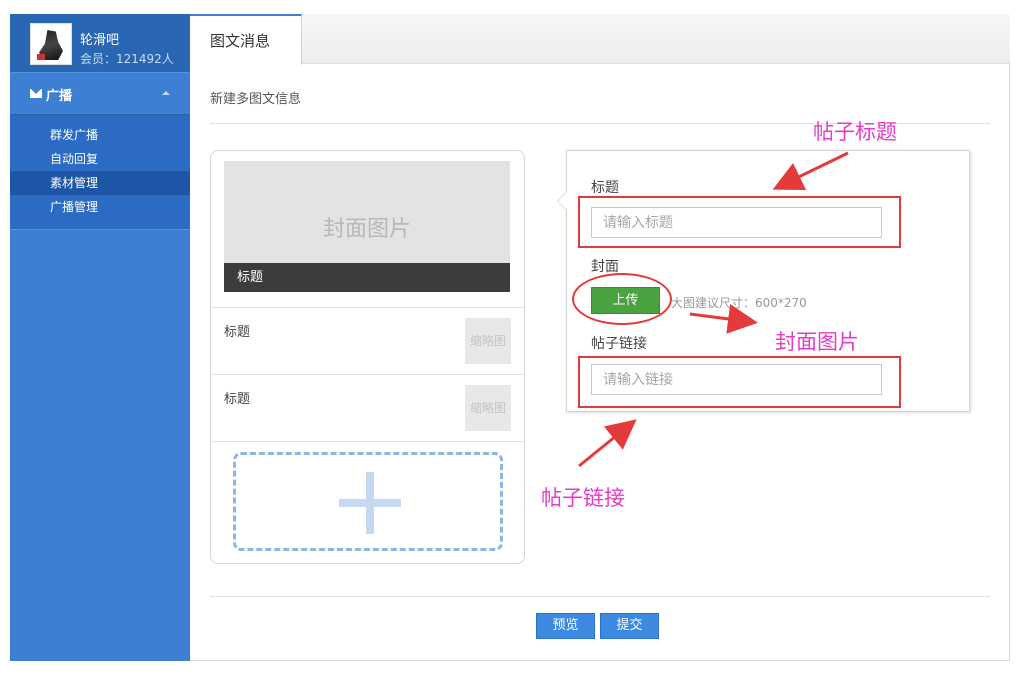 This screenshot has height=685, width=1031. Describe the element at coordinates (583, 498) in the screenshot. I see `annotation-link-note: 帖子链接` at that location.